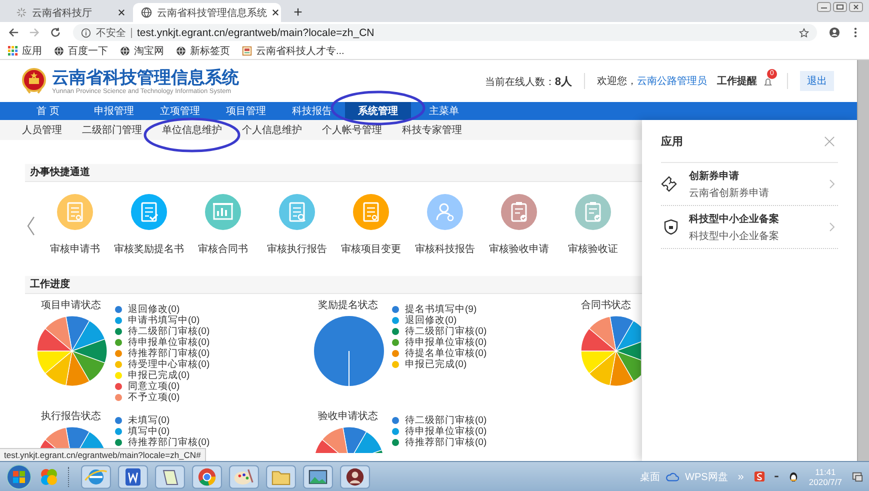 This screenshot has width=869, height=491. What do you see at coordinates (355, 476) in the screenshot?
I see `avatar-icon` at bounding box center [355, 476].